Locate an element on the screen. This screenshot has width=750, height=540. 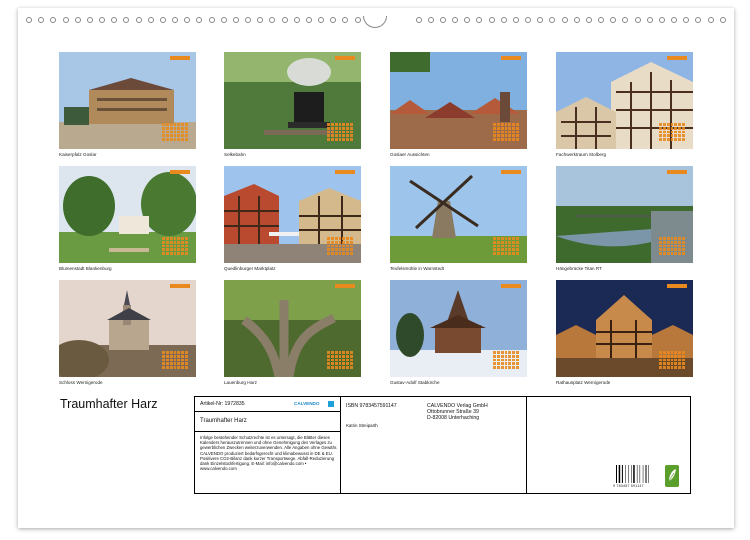
calendar-month-tile: Schloss Wernigerode is located at coordinates (127, 333).